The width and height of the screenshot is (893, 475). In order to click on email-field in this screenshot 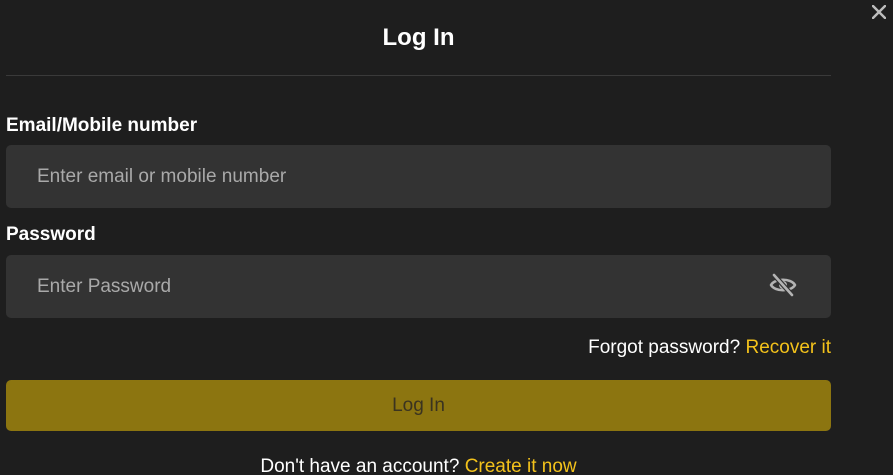, I will do `click(418, 176)`.